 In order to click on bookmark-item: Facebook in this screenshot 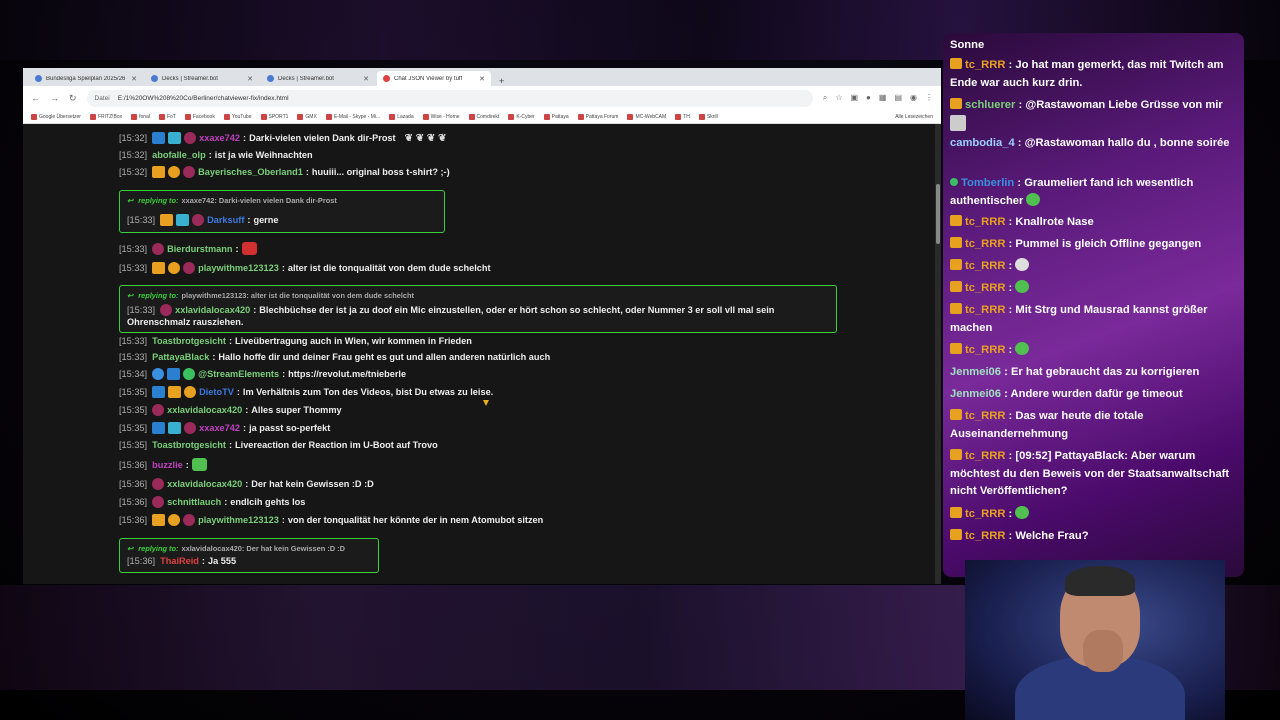, I will do `click(199, 116)`.